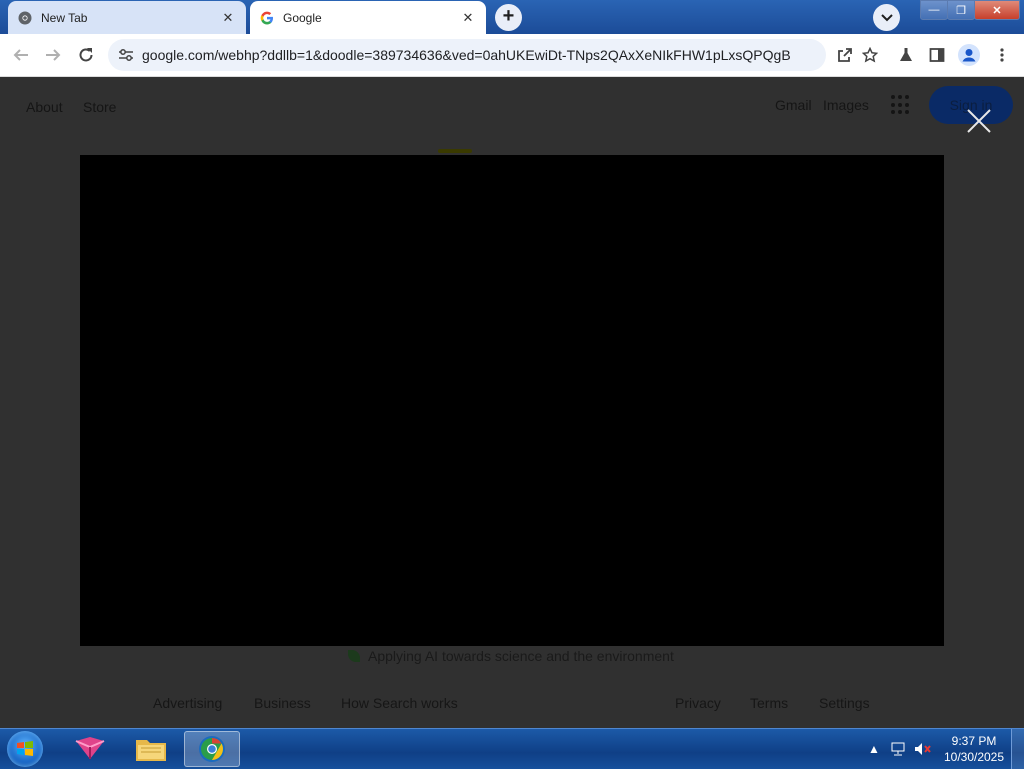  Describe the element at coordinates (874, 749) in the screenshot. I see `tray-expand-icon: ▲` at that location.